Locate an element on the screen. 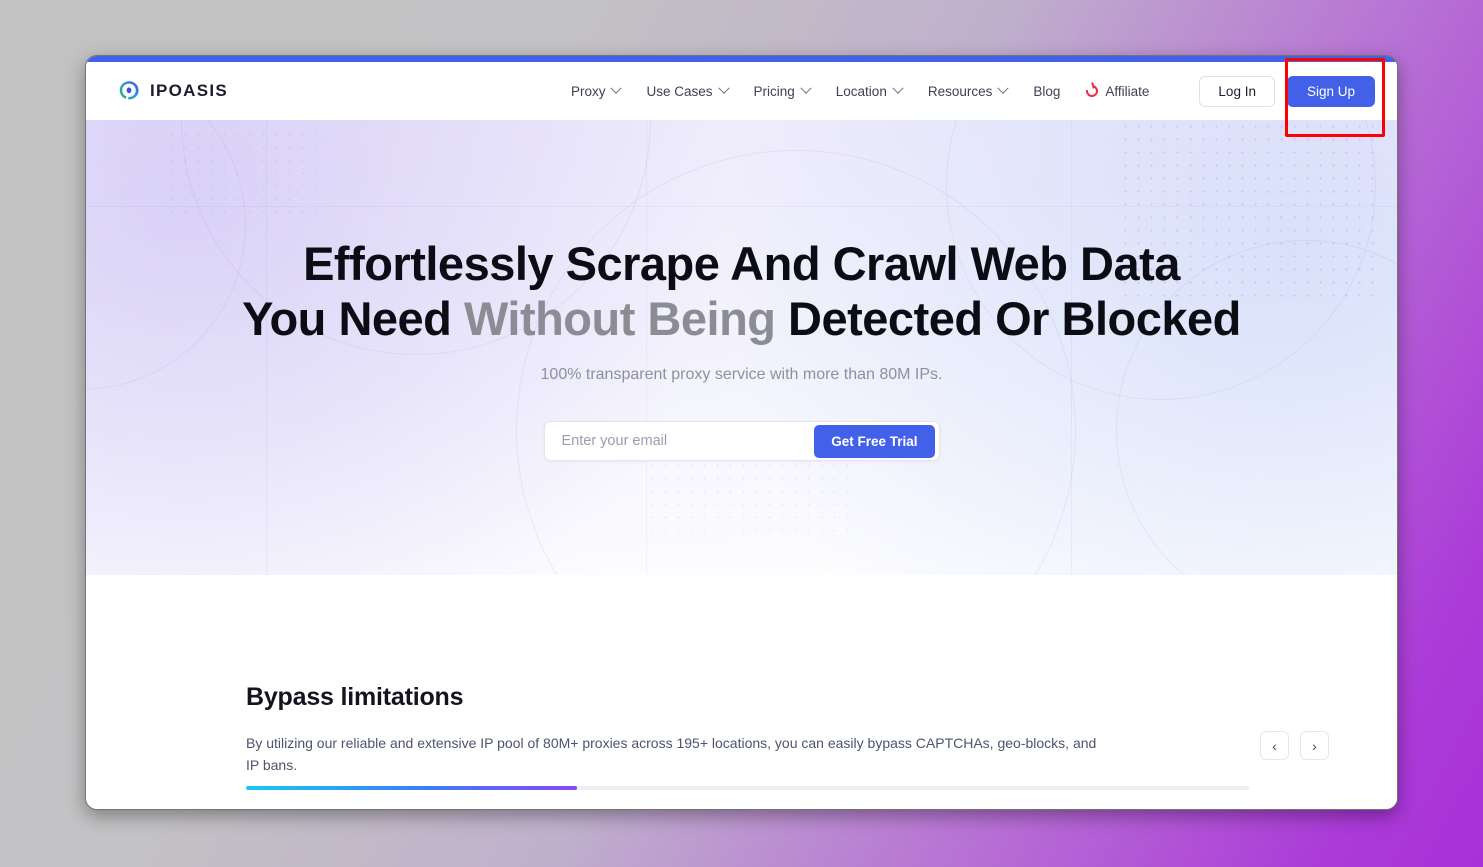  brand-logo: IPOASIS is located at coordinates (173, 91).